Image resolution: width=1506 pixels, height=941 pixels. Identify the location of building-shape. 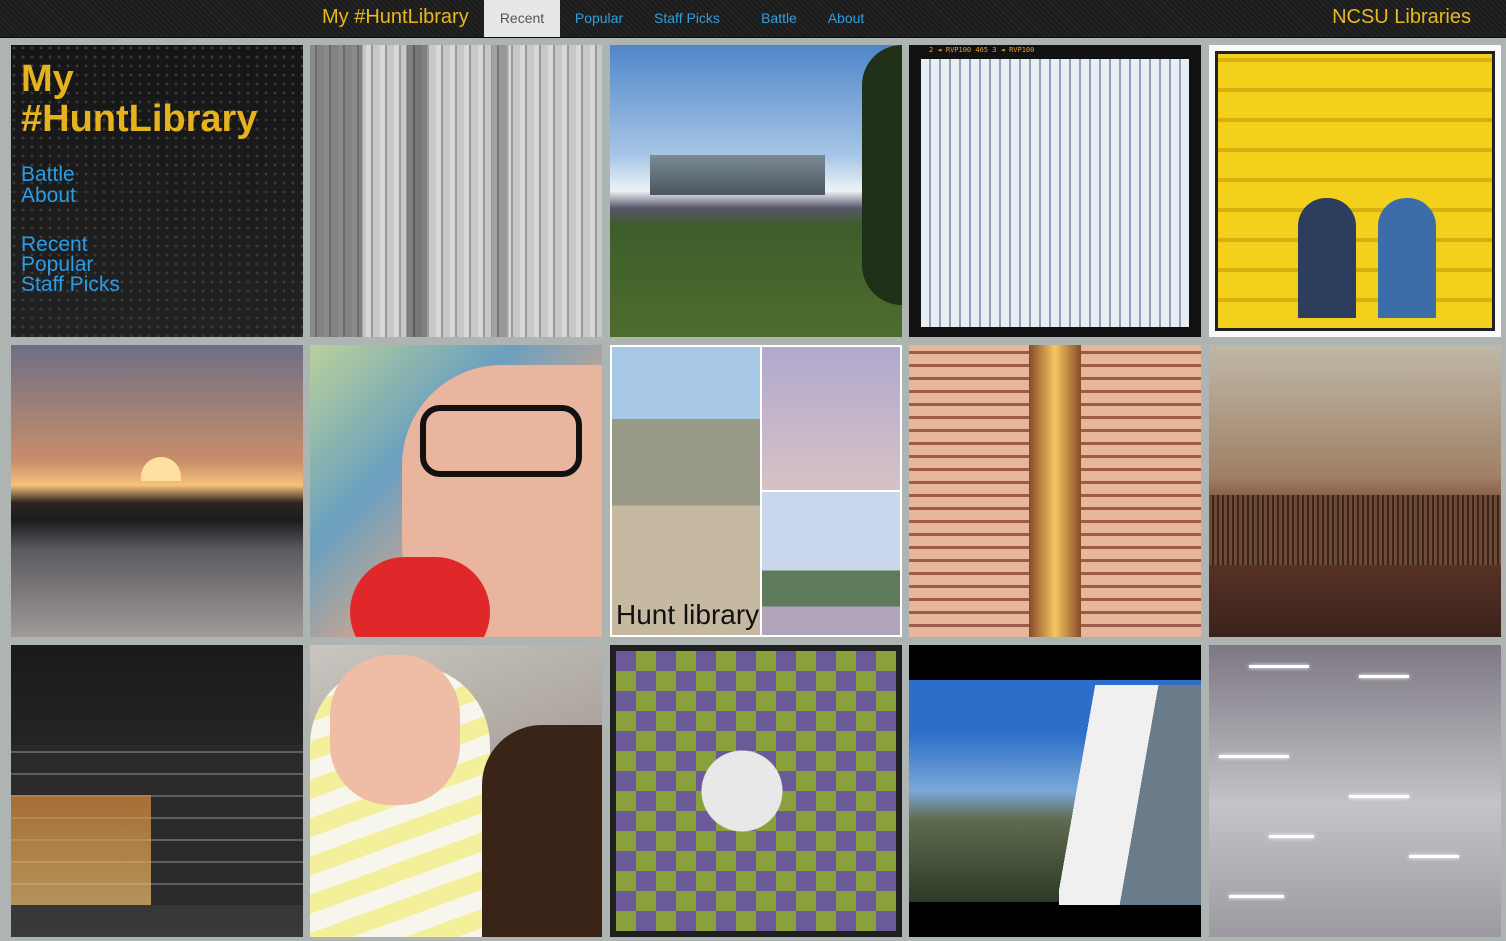
(737, 175).